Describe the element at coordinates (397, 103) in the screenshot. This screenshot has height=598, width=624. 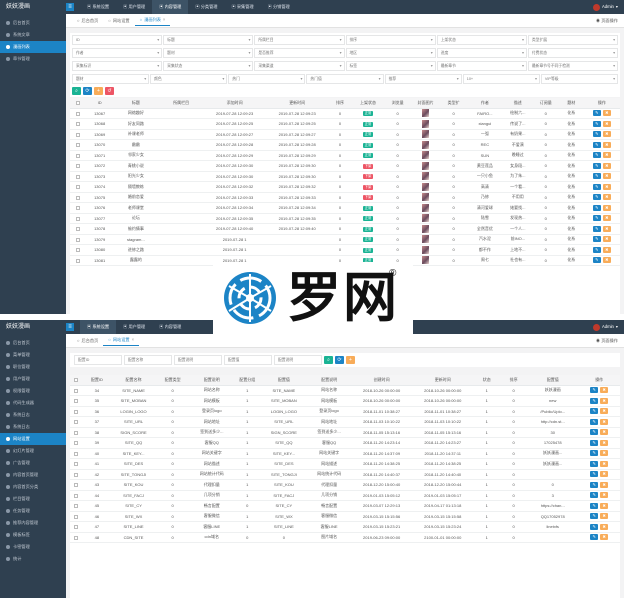
I see `column-header: 浏览量` at that location.